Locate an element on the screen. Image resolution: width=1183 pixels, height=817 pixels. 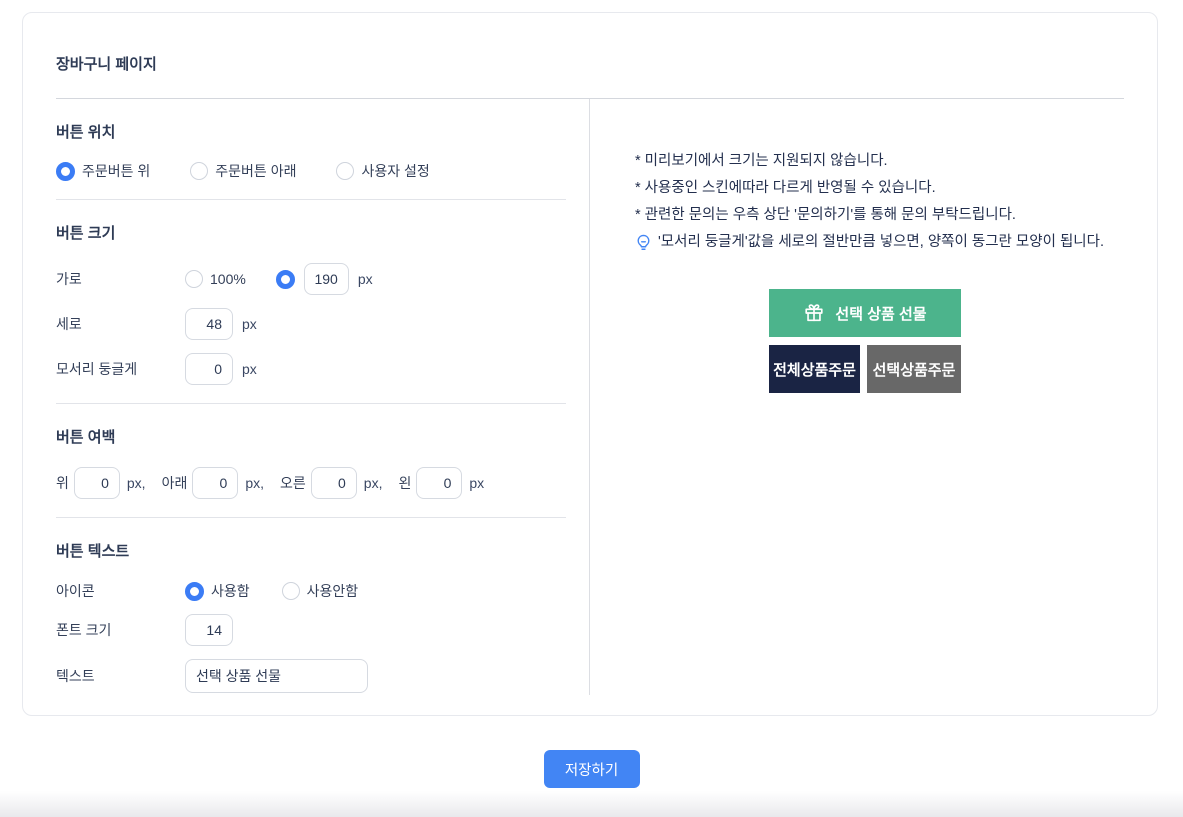
margin-left-input is located at coordinates (439, 483).